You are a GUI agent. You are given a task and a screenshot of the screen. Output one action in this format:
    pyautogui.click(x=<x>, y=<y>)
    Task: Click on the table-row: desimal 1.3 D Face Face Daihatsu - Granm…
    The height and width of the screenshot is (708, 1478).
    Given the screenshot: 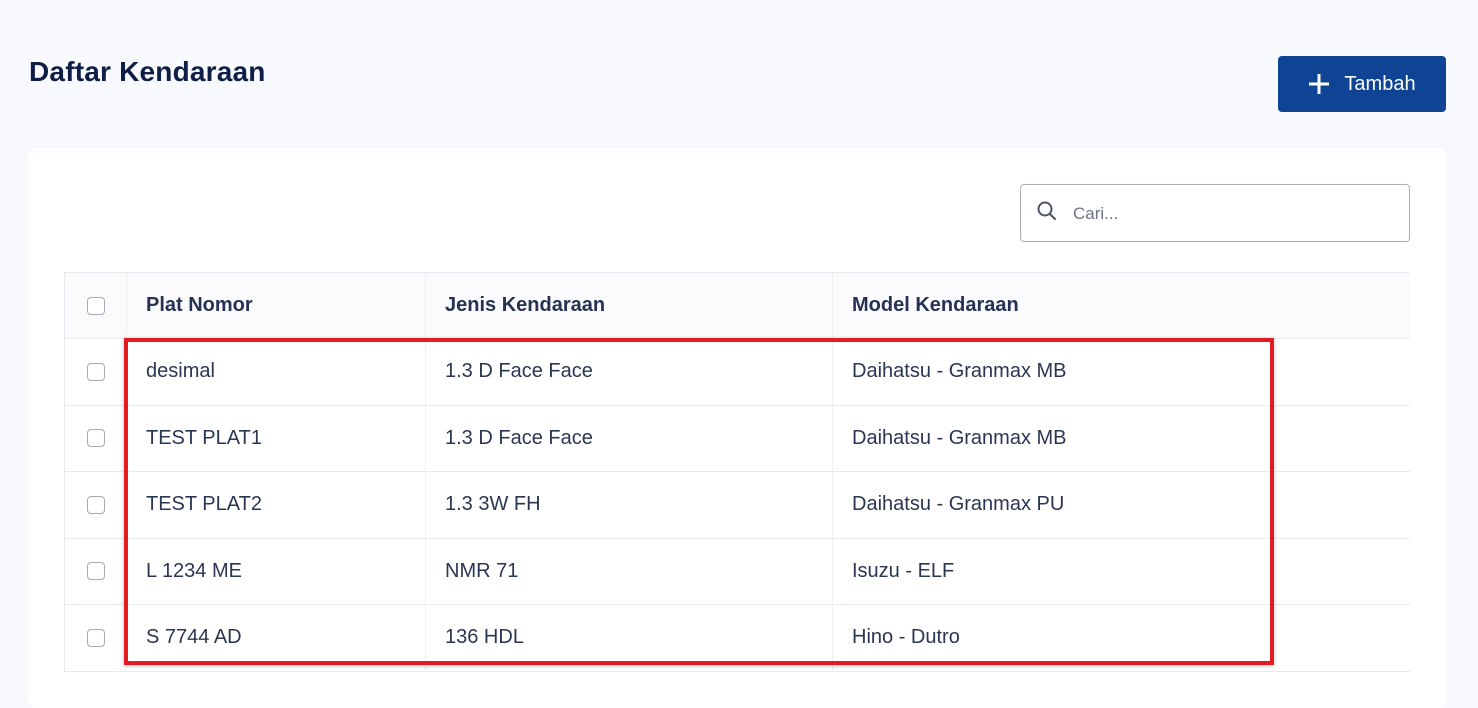 What is the action you would take?
    pyautogui.click(x=737, y=372)
    